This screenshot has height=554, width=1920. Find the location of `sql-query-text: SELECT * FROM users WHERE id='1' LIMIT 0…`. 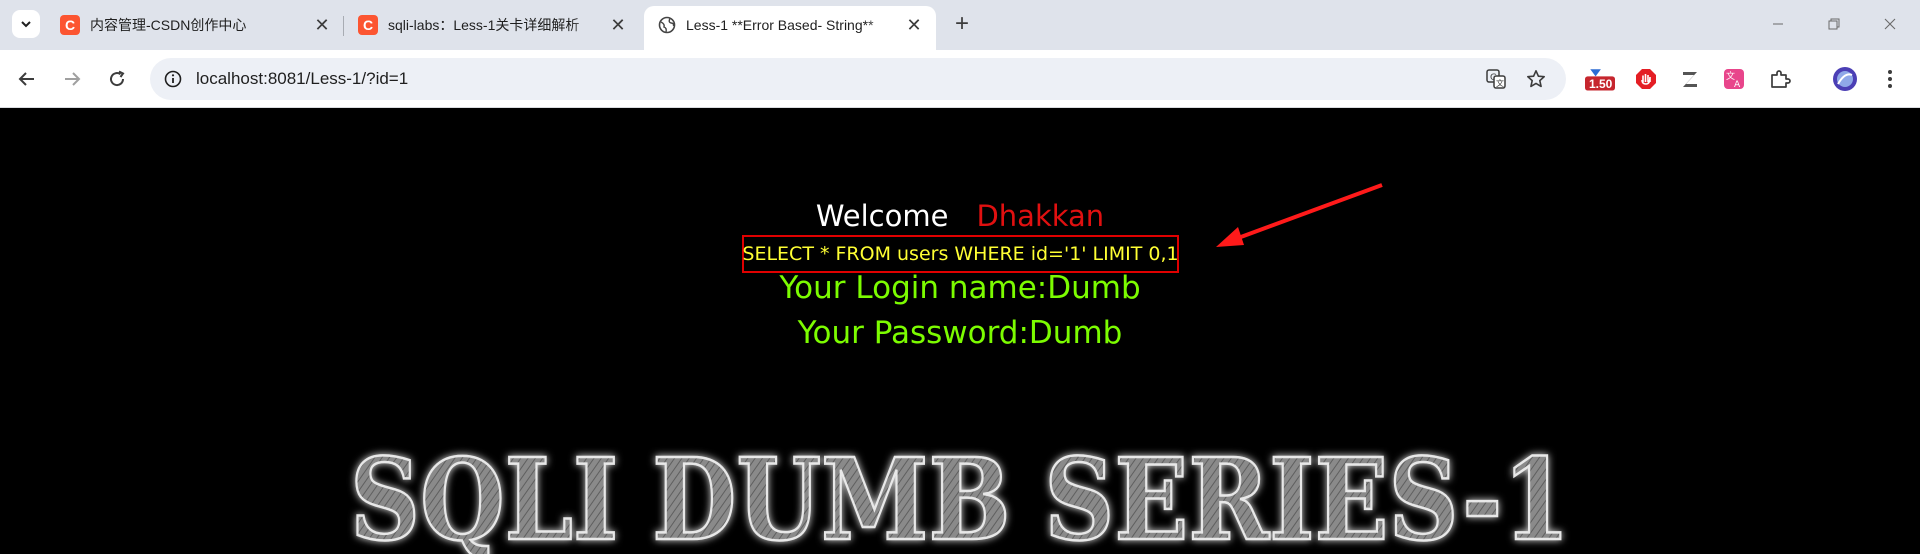

sql-query-text: SELECT * FROM users WHERE id='1' LIMIT 0… is located at coordinates (960, 254).